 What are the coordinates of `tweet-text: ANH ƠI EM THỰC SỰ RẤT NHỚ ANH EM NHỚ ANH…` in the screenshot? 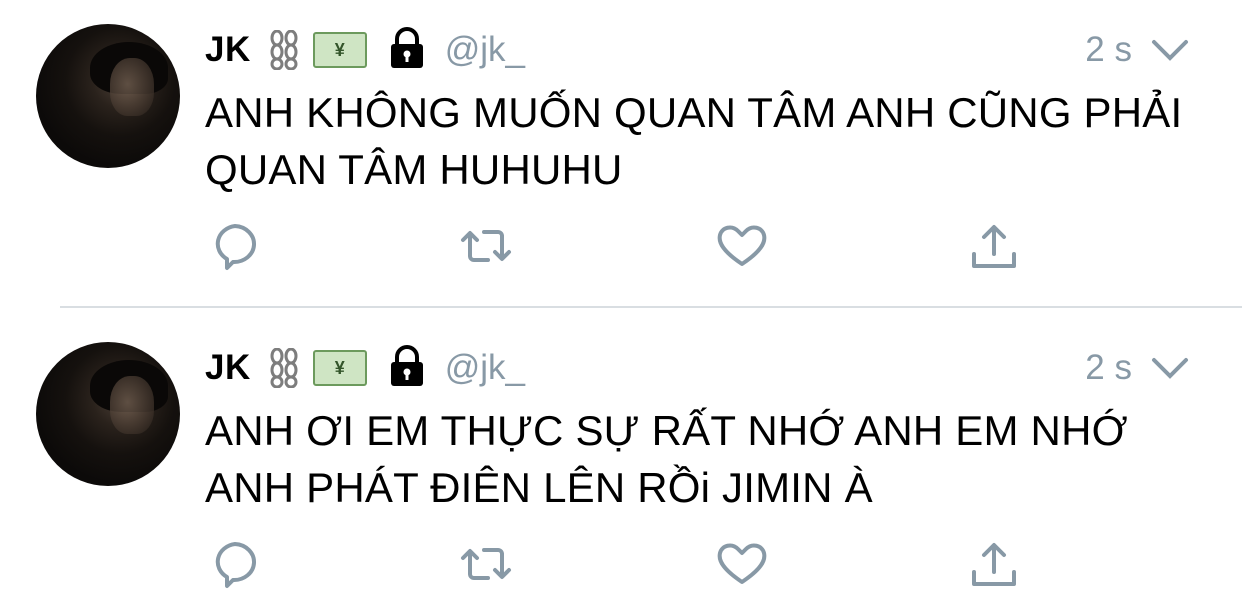 It's located at (666, 459).